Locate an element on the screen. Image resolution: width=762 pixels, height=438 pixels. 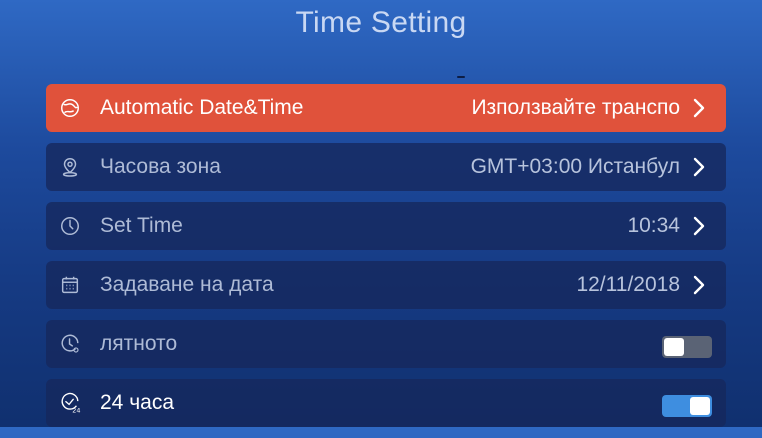
clock-24-icon: 24 is located at coordinates (70, 403).